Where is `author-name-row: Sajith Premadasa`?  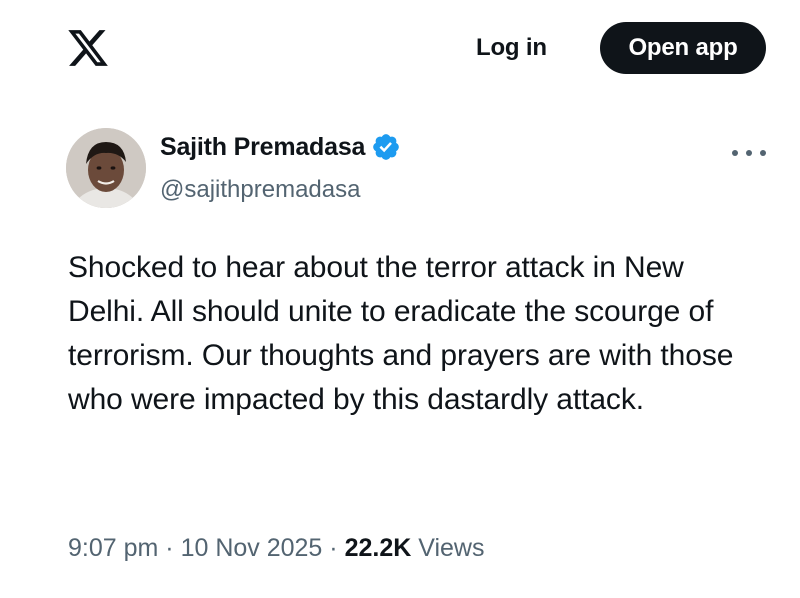
author-name-row: Sajith Premadasa is located at coordinates (280, 147).